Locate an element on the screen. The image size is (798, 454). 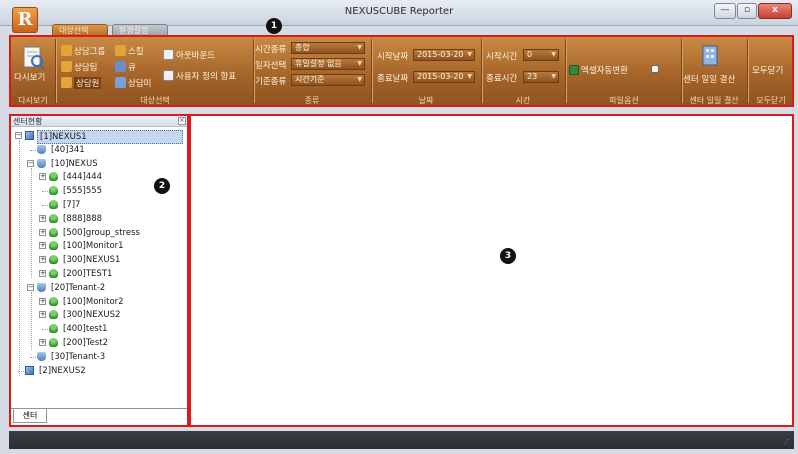
file-option-checkbox is located at coordinates (655, 69).